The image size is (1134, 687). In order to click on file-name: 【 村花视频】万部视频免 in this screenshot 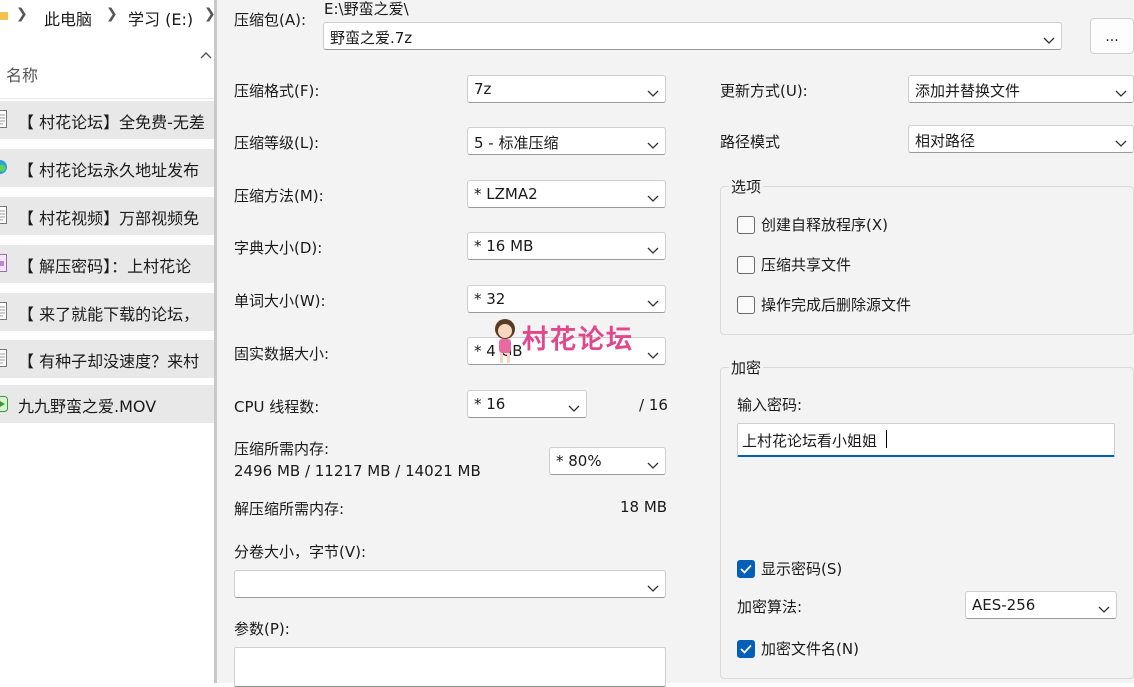, I will do `click(109, 218)`.